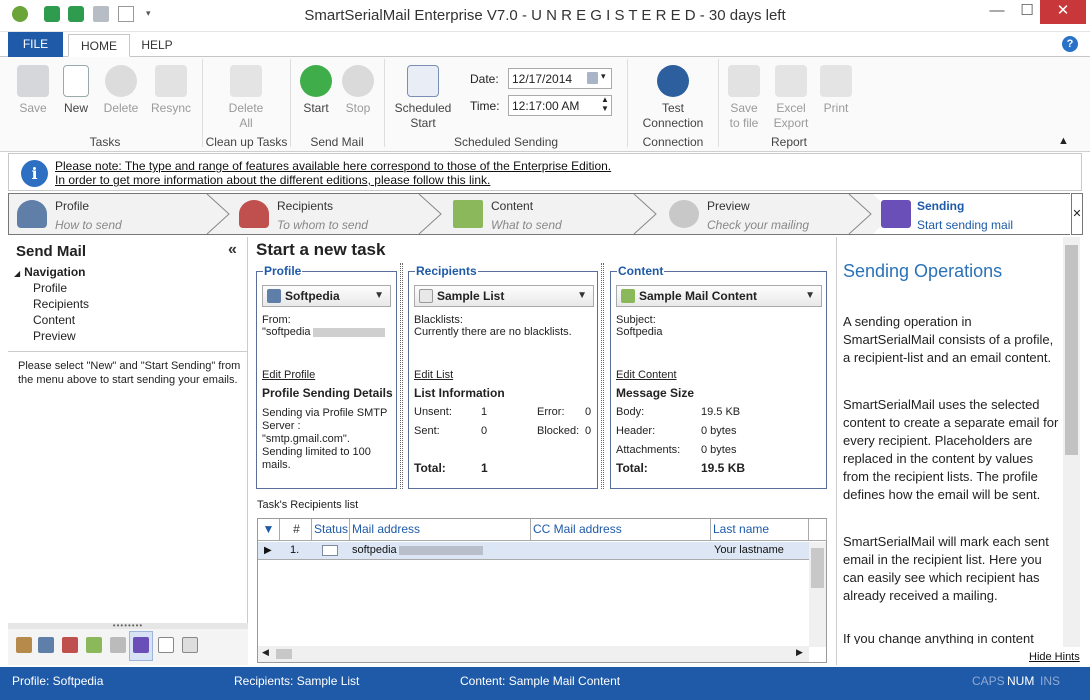 The height and width of the screenshot is (700, 1090). I want to click on home-icon, so click(24, 645).